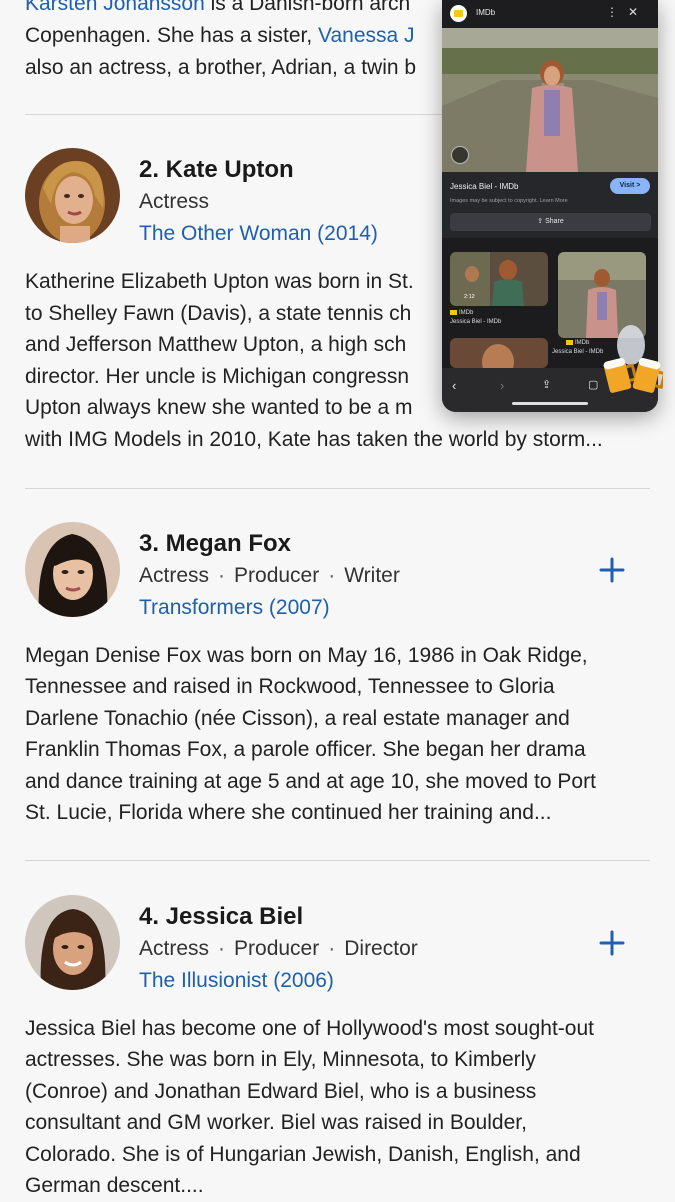  What do you see at coordinates (593, 384) in the screenshot?
I see `bookmarks-icon: ▢` at bounding box center [593, 384].